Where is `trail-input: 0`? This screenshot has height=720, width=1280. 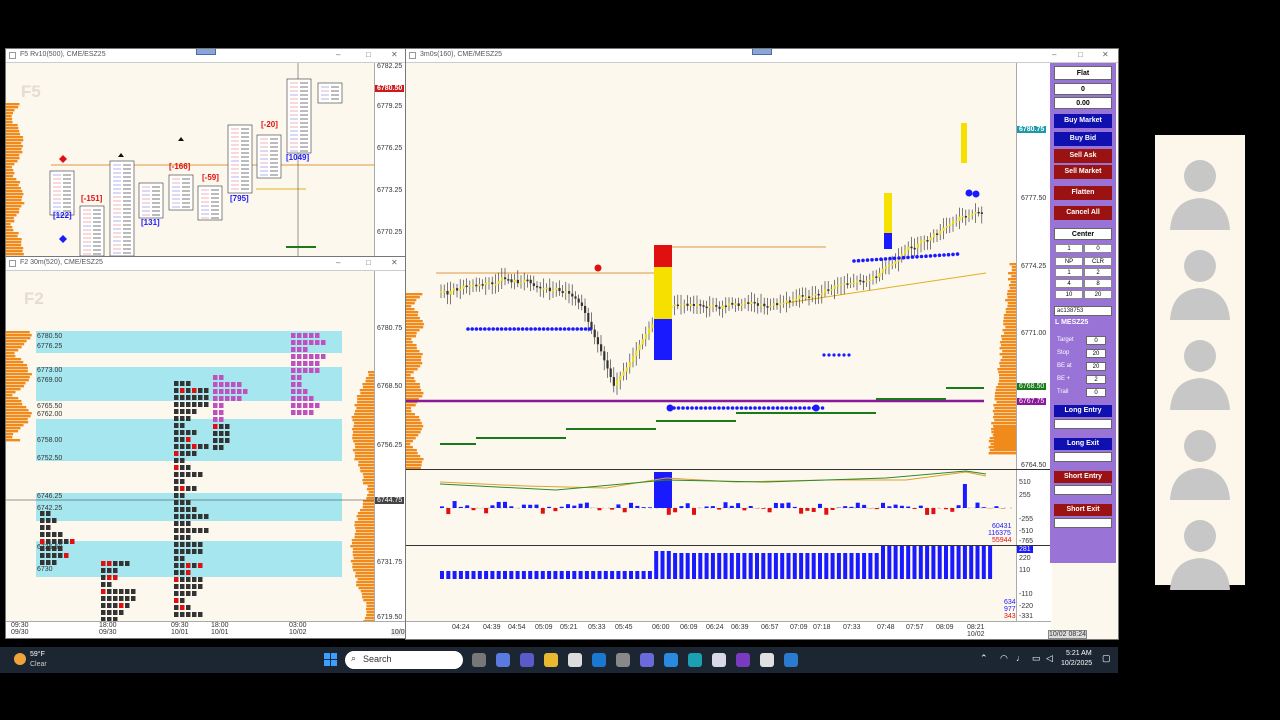
trail-input: 0 is located at coordinates (1096, 392).